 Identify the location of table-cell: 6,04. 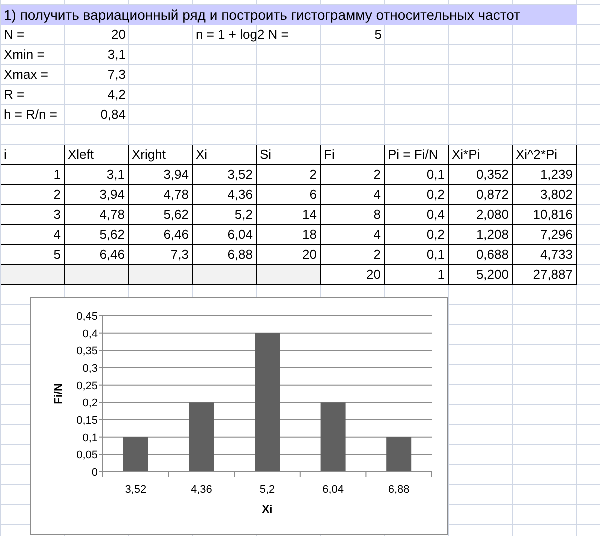
(225, 235).